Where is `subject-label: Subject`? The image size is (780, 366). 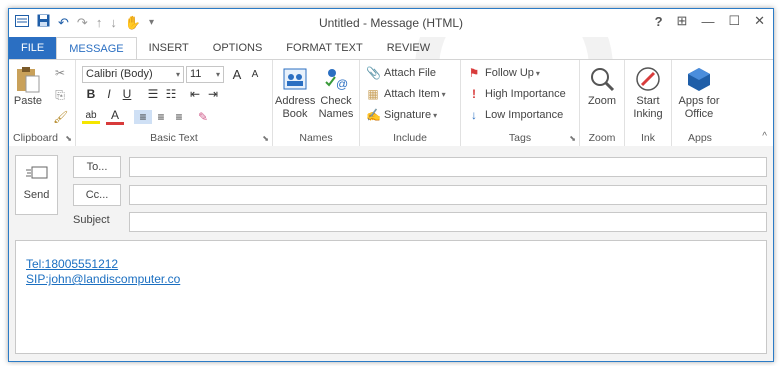 subject-label: Subject is located at coordinates (91, 220).